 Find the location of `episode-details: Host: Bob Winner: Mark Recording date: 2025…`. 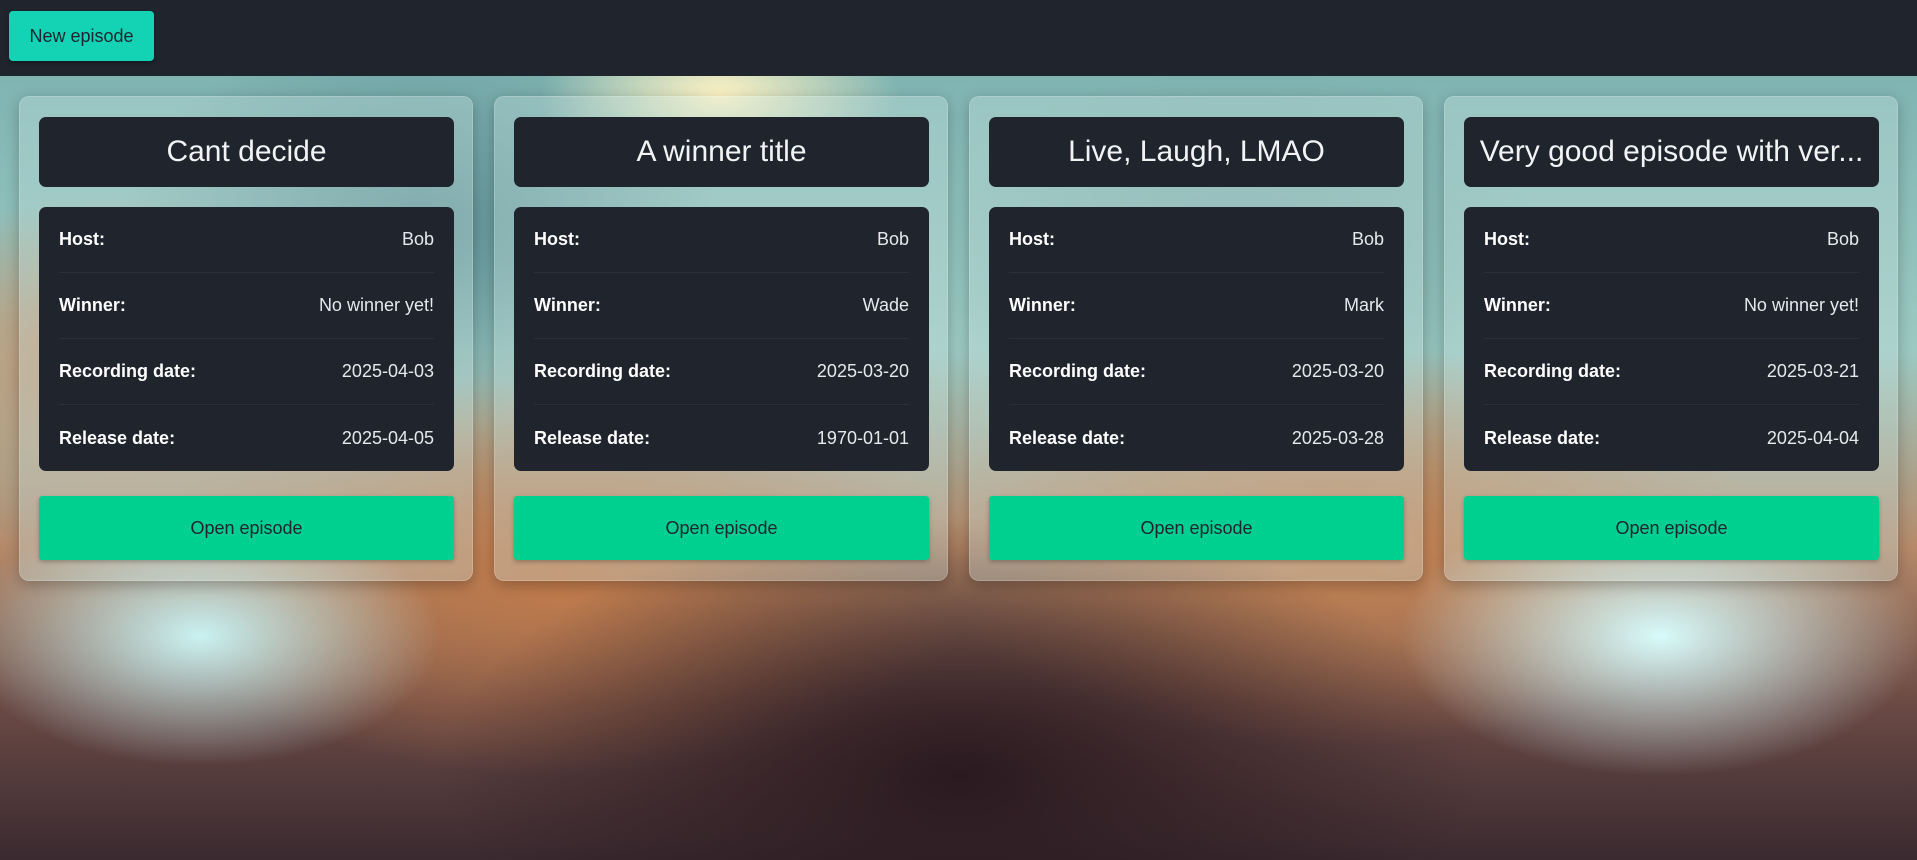

episode-details: Host: Bob Winner: Mark Recording date: 2025… is located at coordinates (1196, 339).